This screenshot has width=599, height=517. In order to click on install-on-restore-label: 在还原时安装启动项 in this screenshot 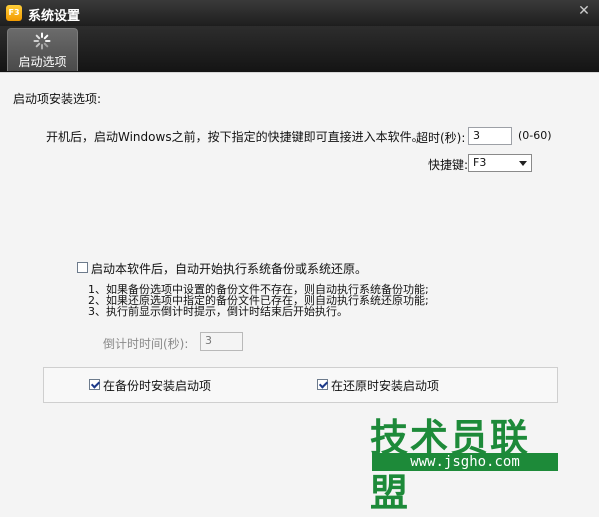, I will do `click(385, 386)`.